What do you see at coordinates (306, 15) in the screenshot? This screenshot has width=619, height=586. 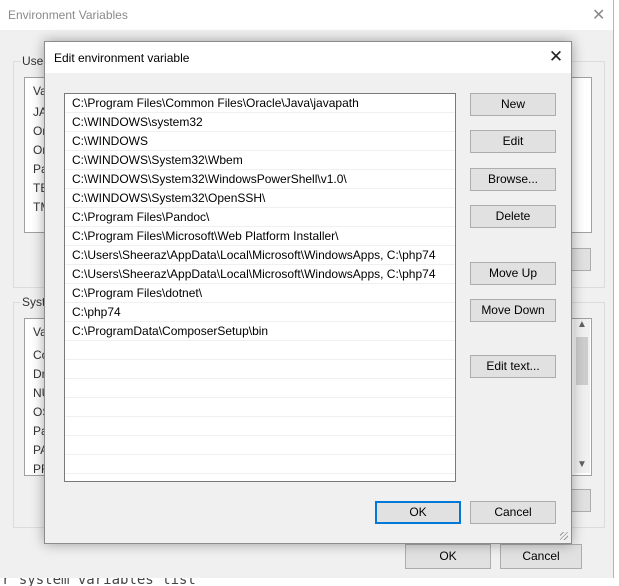 I see `title-bar: Environment Variables ✕` at bounding box center [306, 15].